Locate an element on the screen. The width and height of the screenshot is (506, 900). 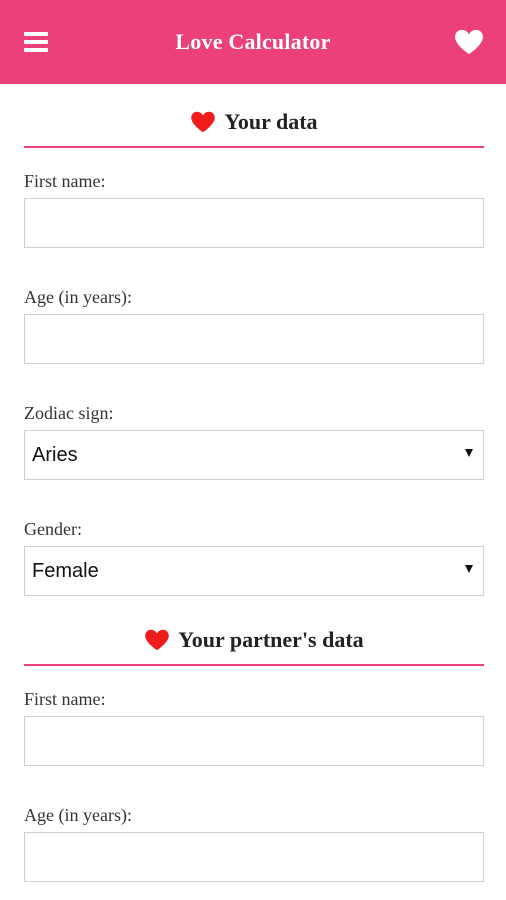
gender-value: Female is located at coordinates (65, 571).